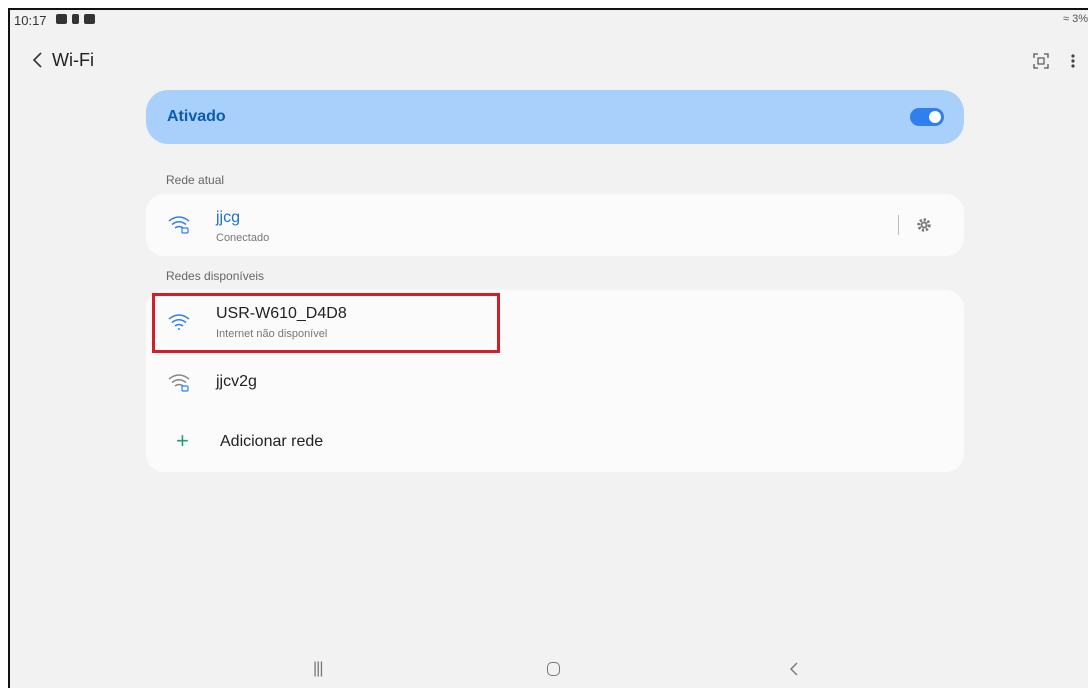 This screenshot has width=1088, height=688. I want to click on status-time: 10:17, so click(30, 20).